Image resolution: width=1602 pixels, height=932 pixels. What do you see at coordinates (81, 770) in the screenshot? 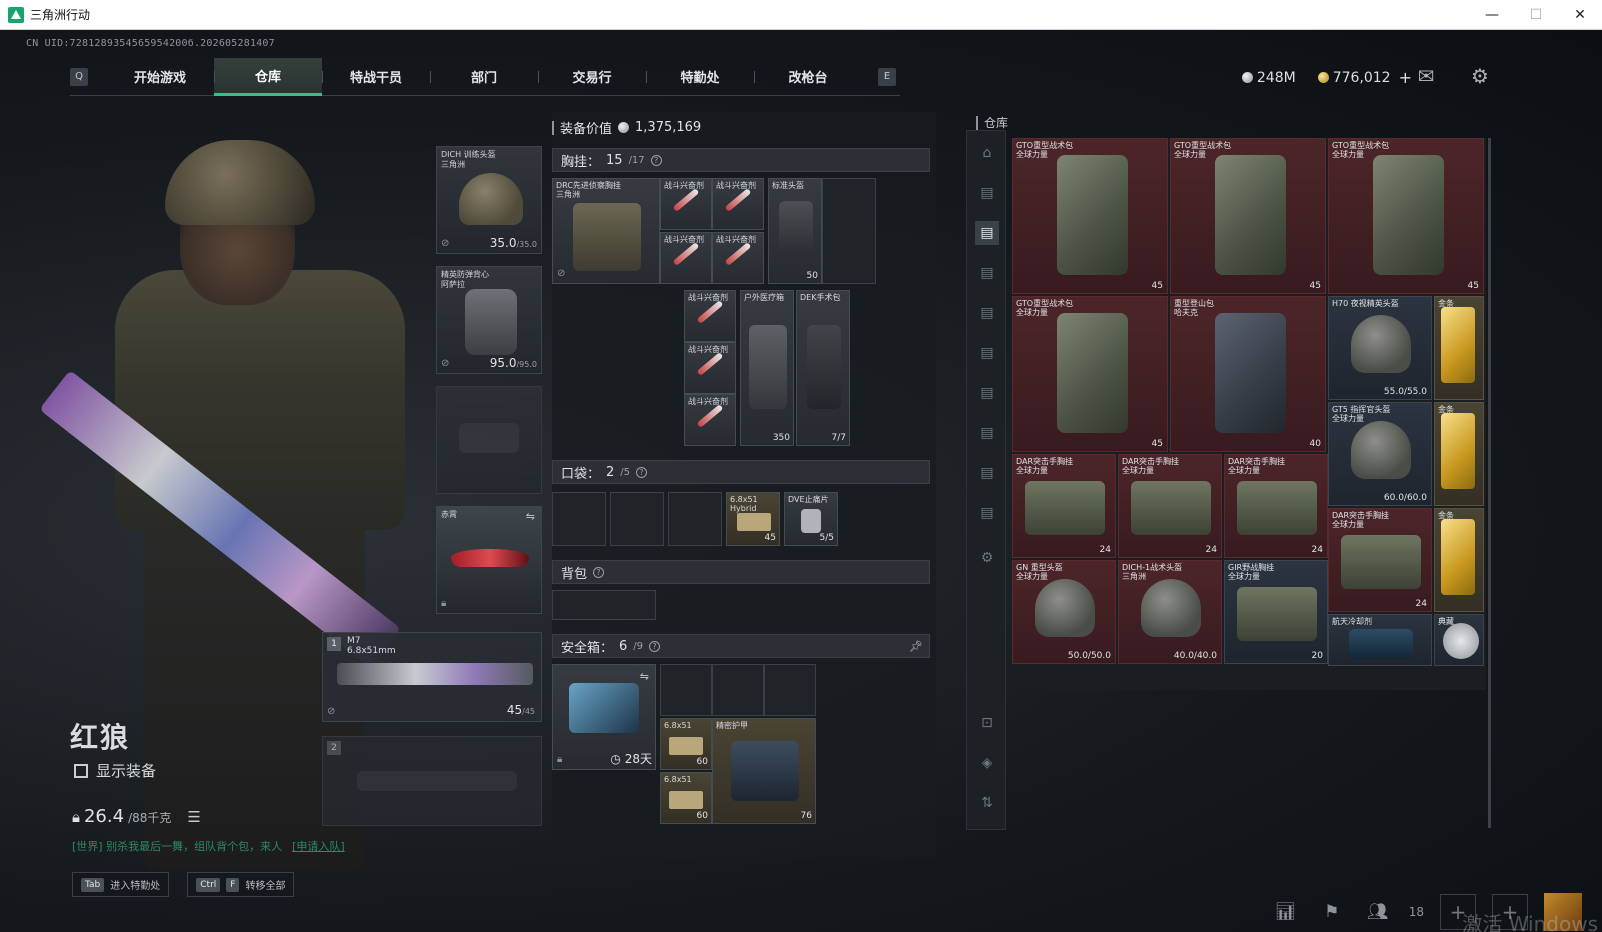
I see `show-gear-checkbox` at bounding box center [81, 770].